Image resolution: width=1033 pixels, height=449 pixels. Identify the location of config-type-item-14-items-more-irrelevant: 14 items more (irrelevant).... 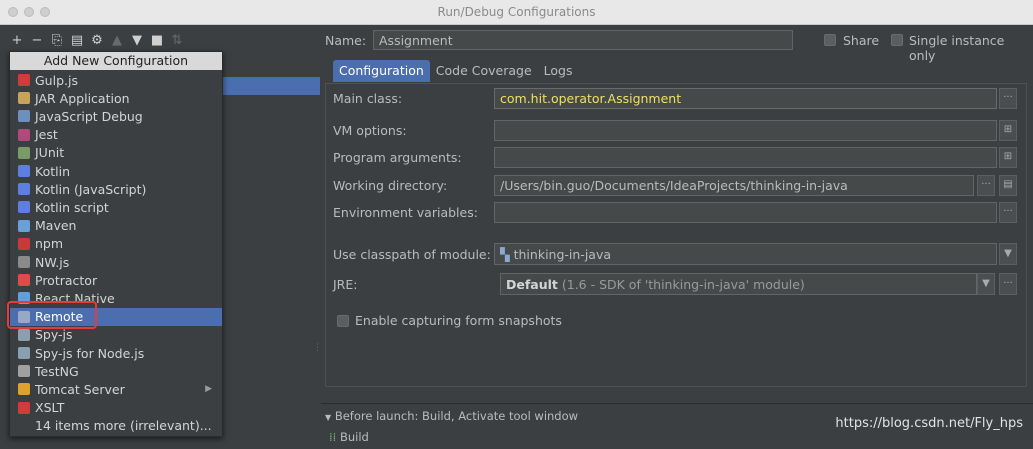
(116, 426).